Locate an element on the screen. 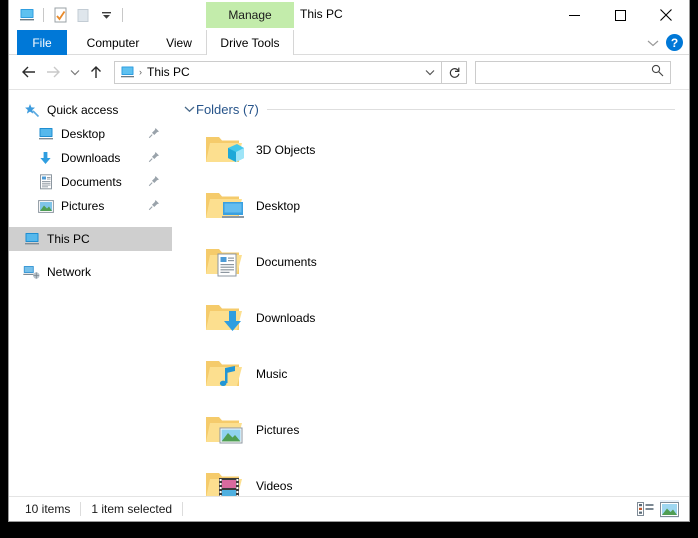  toolbar-divider is located at coordinates (43, 15).